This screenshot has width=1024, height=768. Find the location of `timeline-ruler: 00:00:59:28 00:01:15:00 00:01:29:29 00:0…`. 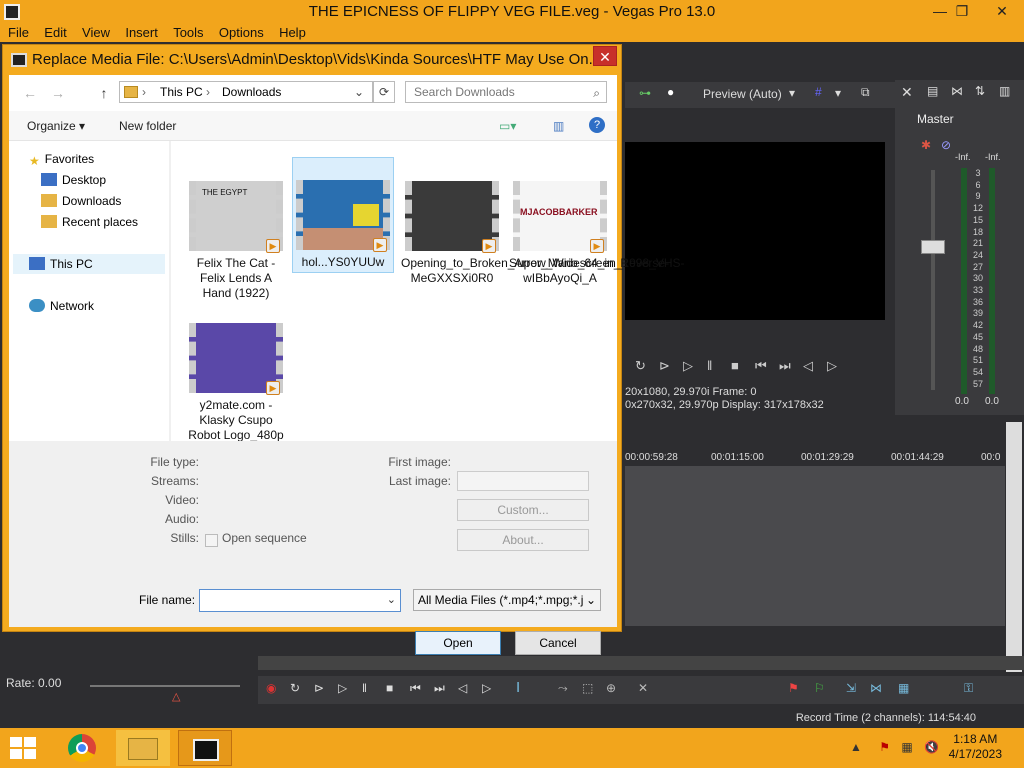

timeline-ruler: 00:00:59:28 00:01:15:00 00:01:29:29 00:0… is located at coordinates (817, 459).